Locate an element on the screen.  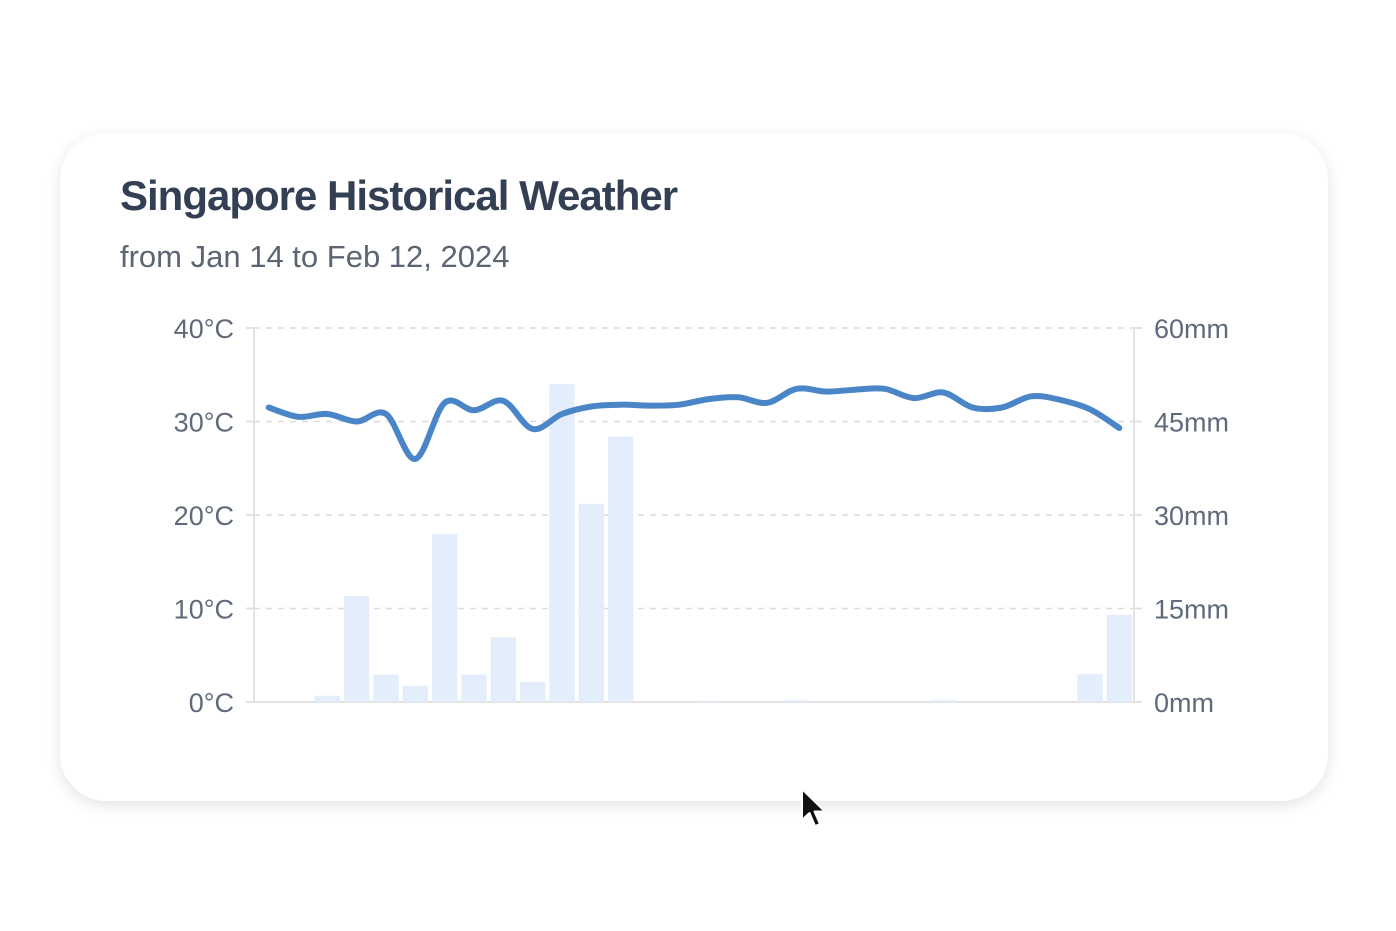
left-tick-label: 40°C is located at coordinates (204, 329).